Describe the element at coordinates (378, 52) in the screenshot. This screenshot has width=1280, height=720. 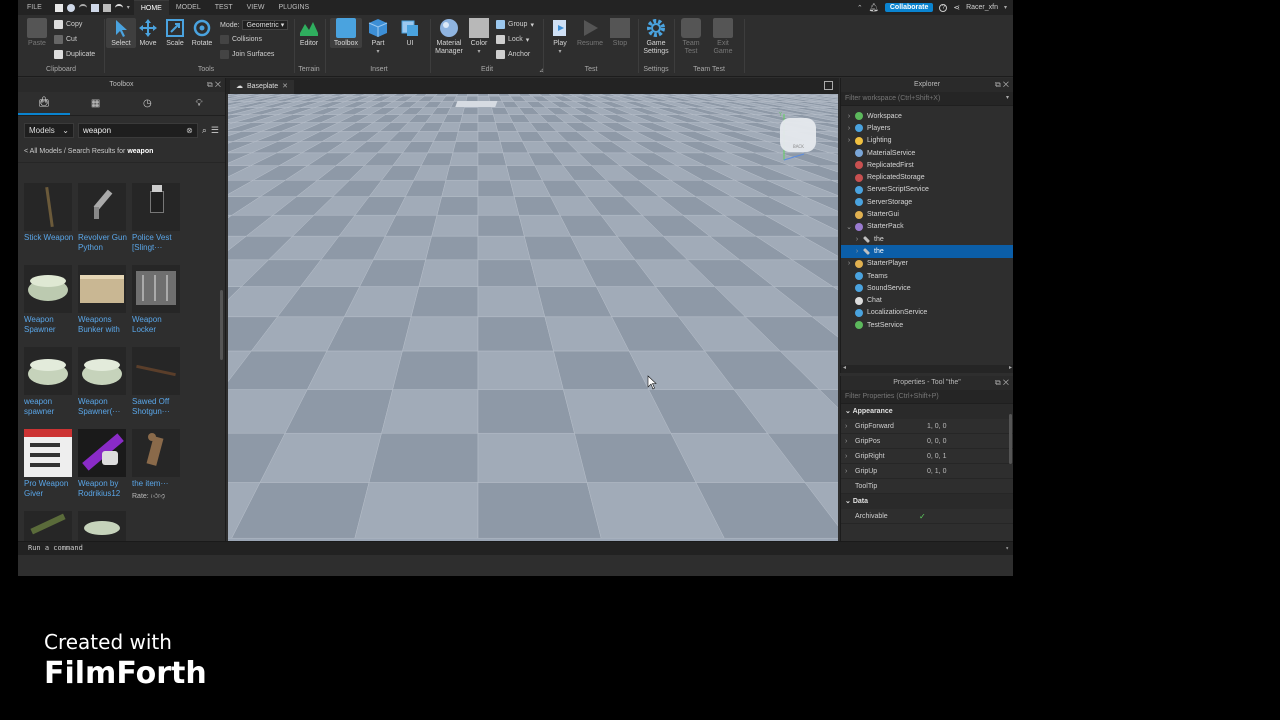
I see `part-dropdown-icon: ▾` at that location.